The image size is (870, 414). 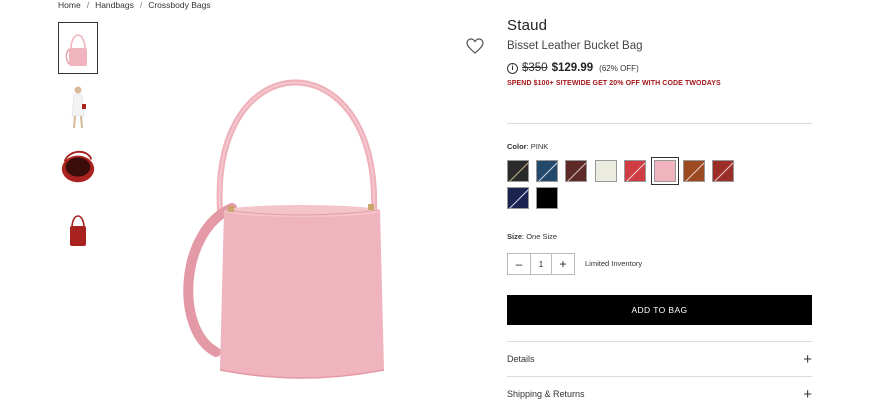 What do you see at coordinates (576, 171) in the screenshot?
I see `swatch-brown` at bounding box center [576, 171].